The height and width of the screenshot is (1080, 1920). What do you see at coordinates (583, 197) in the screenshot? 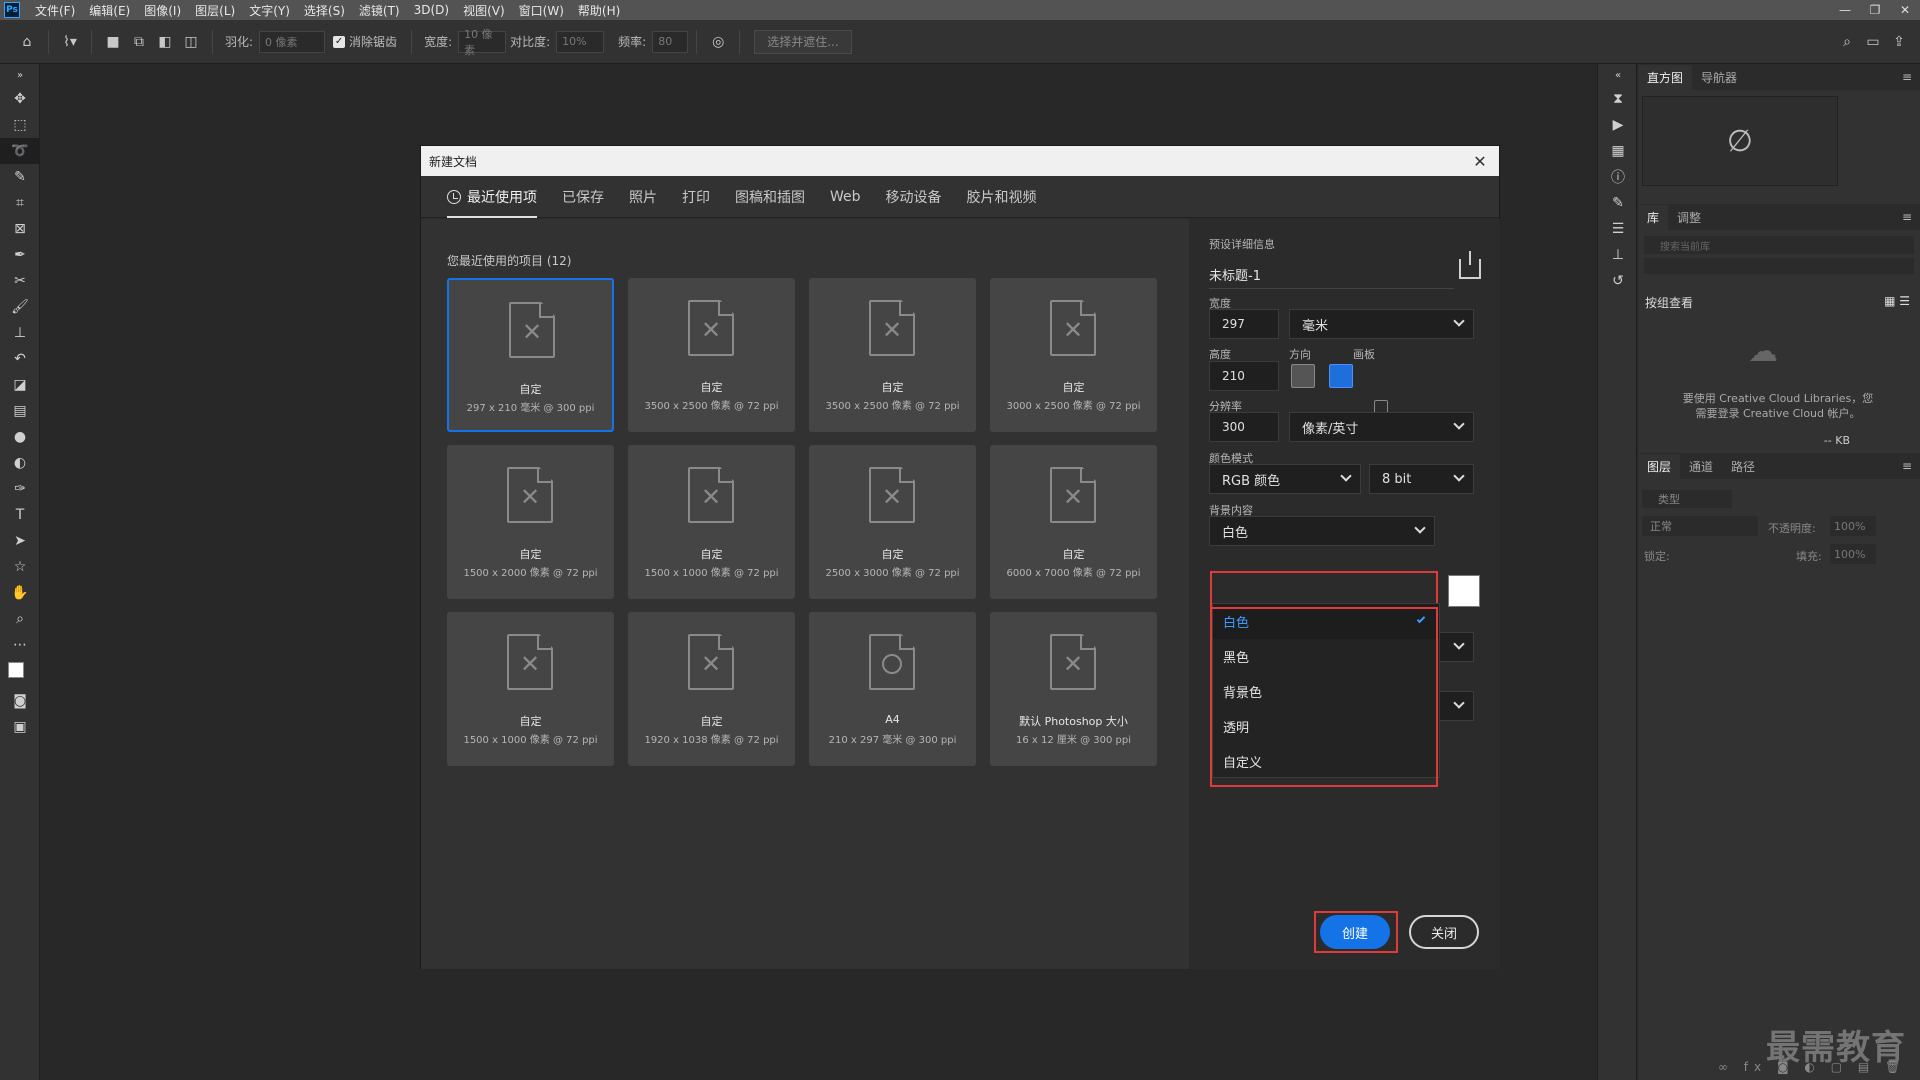
I see `tab-saved: 已保存` at bounding box center [583, 197].